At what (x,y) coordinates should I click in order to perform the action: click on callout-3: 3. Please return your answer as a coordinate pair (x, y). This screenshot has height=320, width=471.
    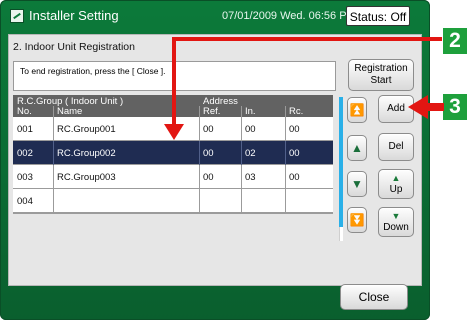
    Looking at the image, I should click on (455, 107).